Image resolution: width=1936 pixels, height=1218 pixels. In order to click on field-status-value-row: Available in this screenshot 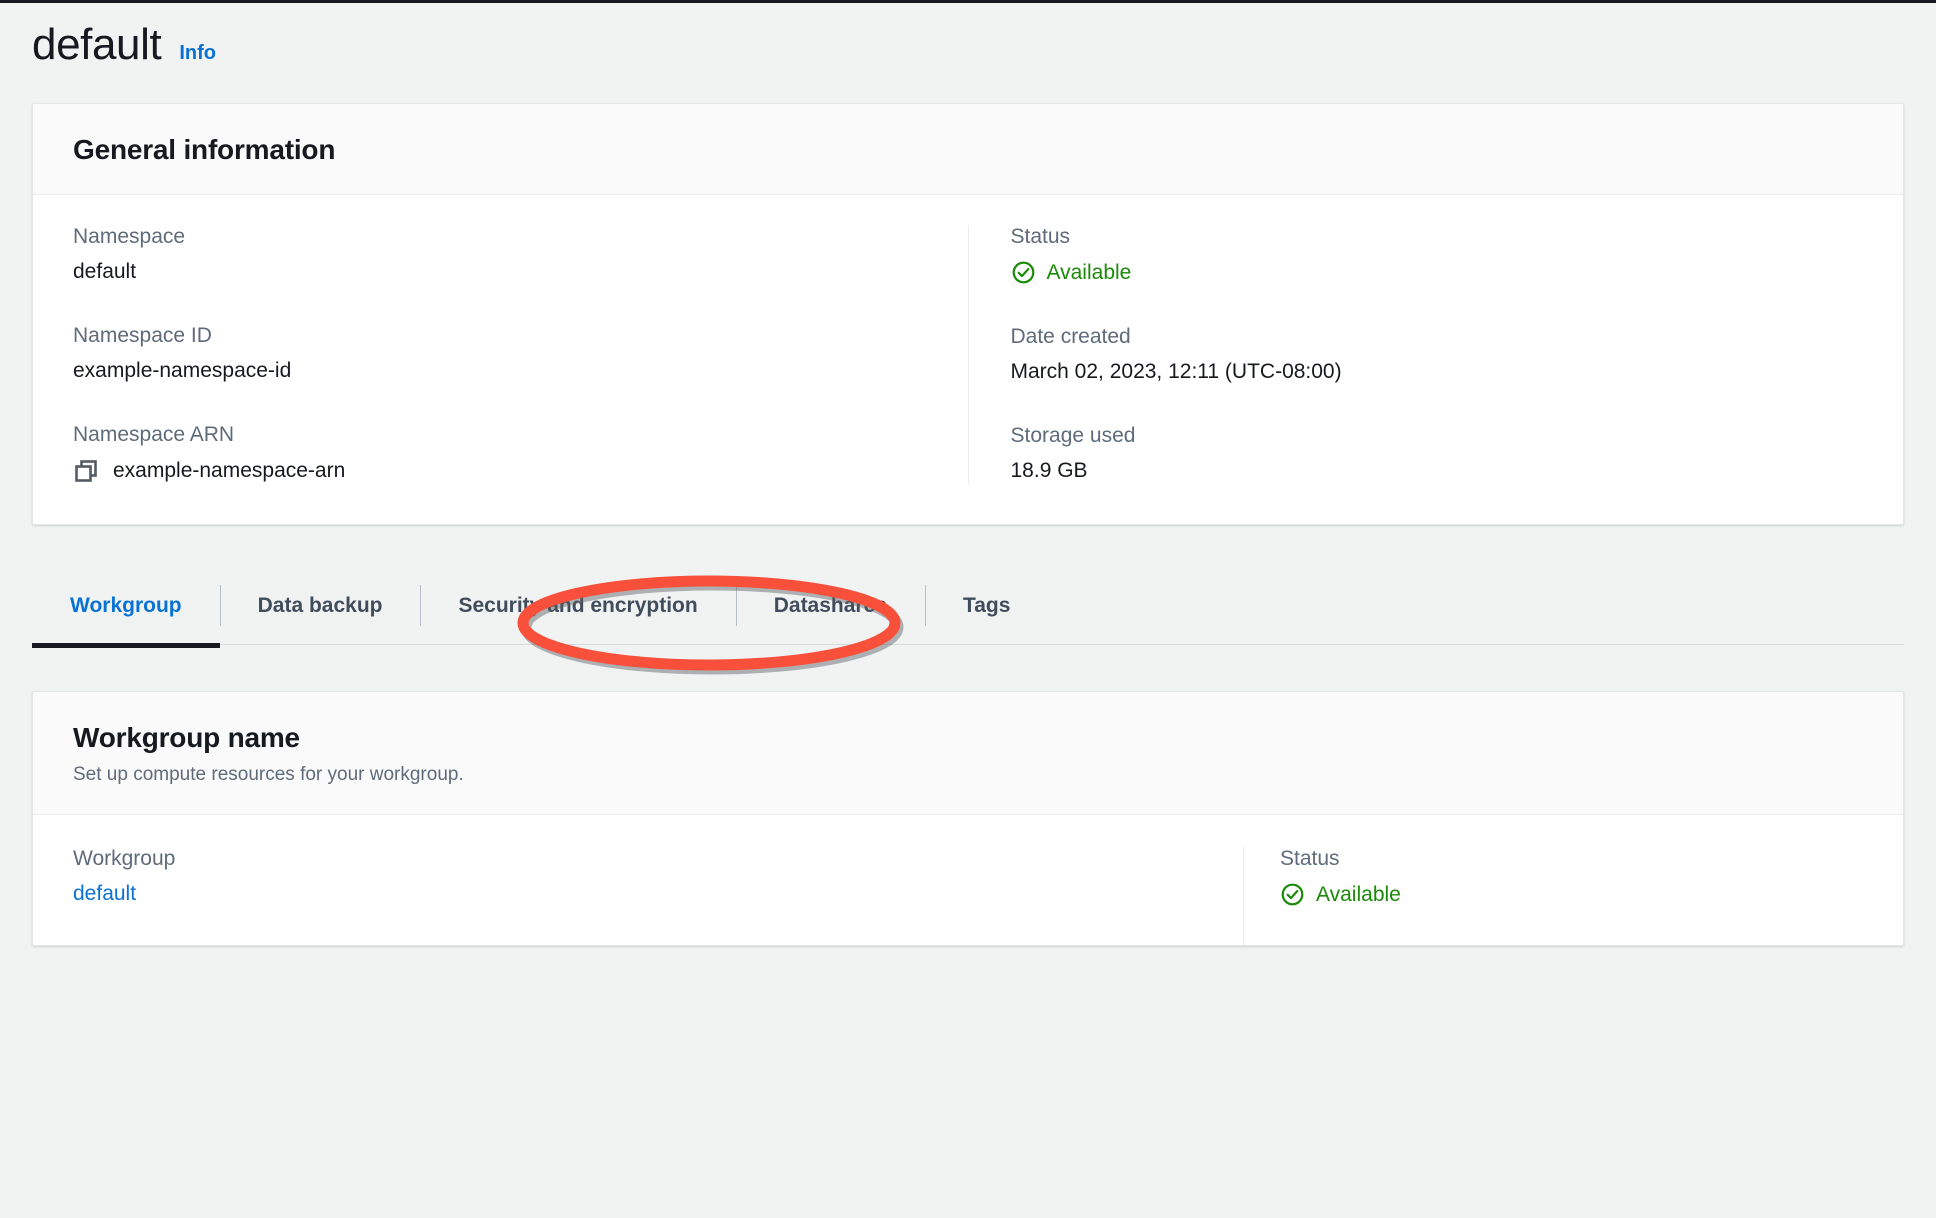, I will do `click(1437, 272)`.